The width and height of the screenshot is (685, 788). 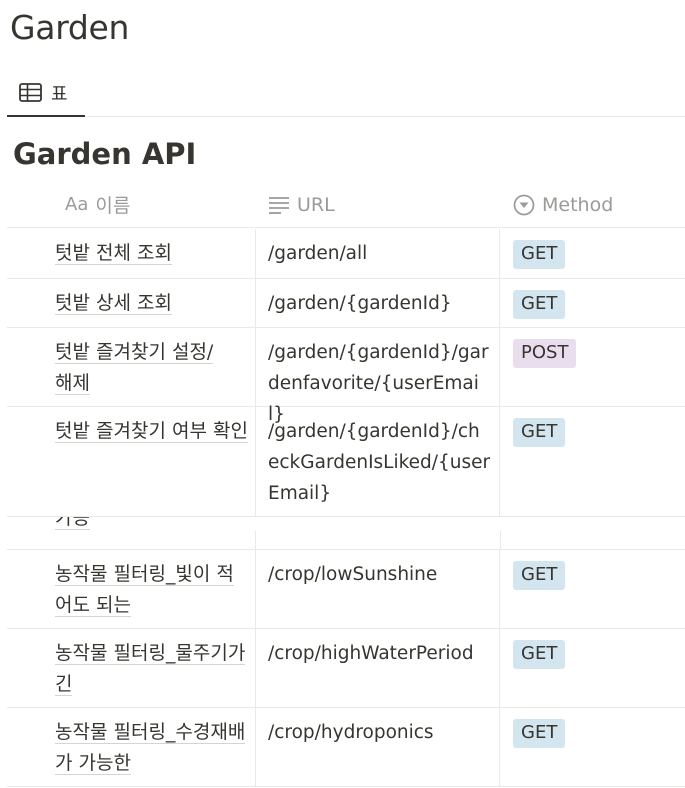 I want to click on name-cell: 텃밭 전체 조회, so click(x=131, y=253).